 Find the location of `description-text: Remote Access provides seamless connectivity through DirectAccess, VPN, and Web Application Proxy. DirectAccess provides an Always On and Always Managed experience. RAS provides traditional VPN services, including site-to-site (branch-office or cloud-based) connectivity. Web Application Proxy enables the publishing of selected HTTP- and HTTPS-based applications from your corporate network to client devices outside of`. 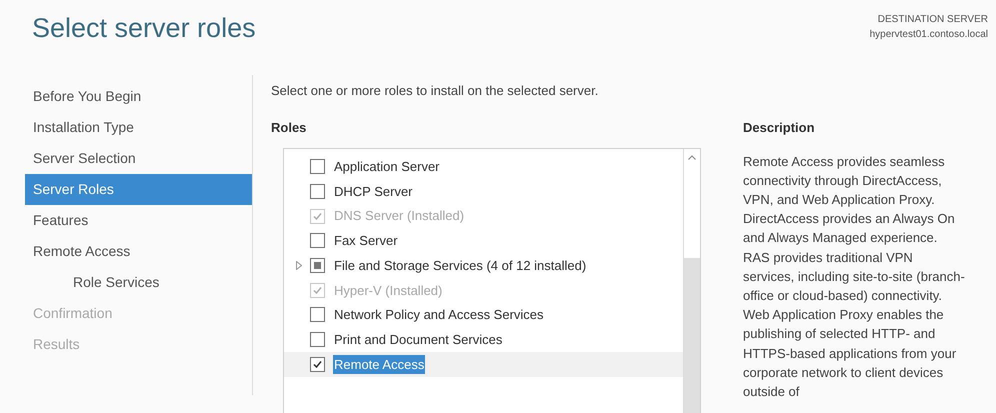

description-text: Remote Access provides seamless connectivity through DirectAccess, VPN, and Web Application Proxy. DirectAccess provides an Always On and Always Managed experience. RAS provides traditional VPN services, including site-to-site (branch-office or cloud-based) connectivity. Web Application Proxy enables the publishing of selected HTTP- and HTTPS-based applications from your corporate network to client devices outside of is located at coordinates (854, 276).